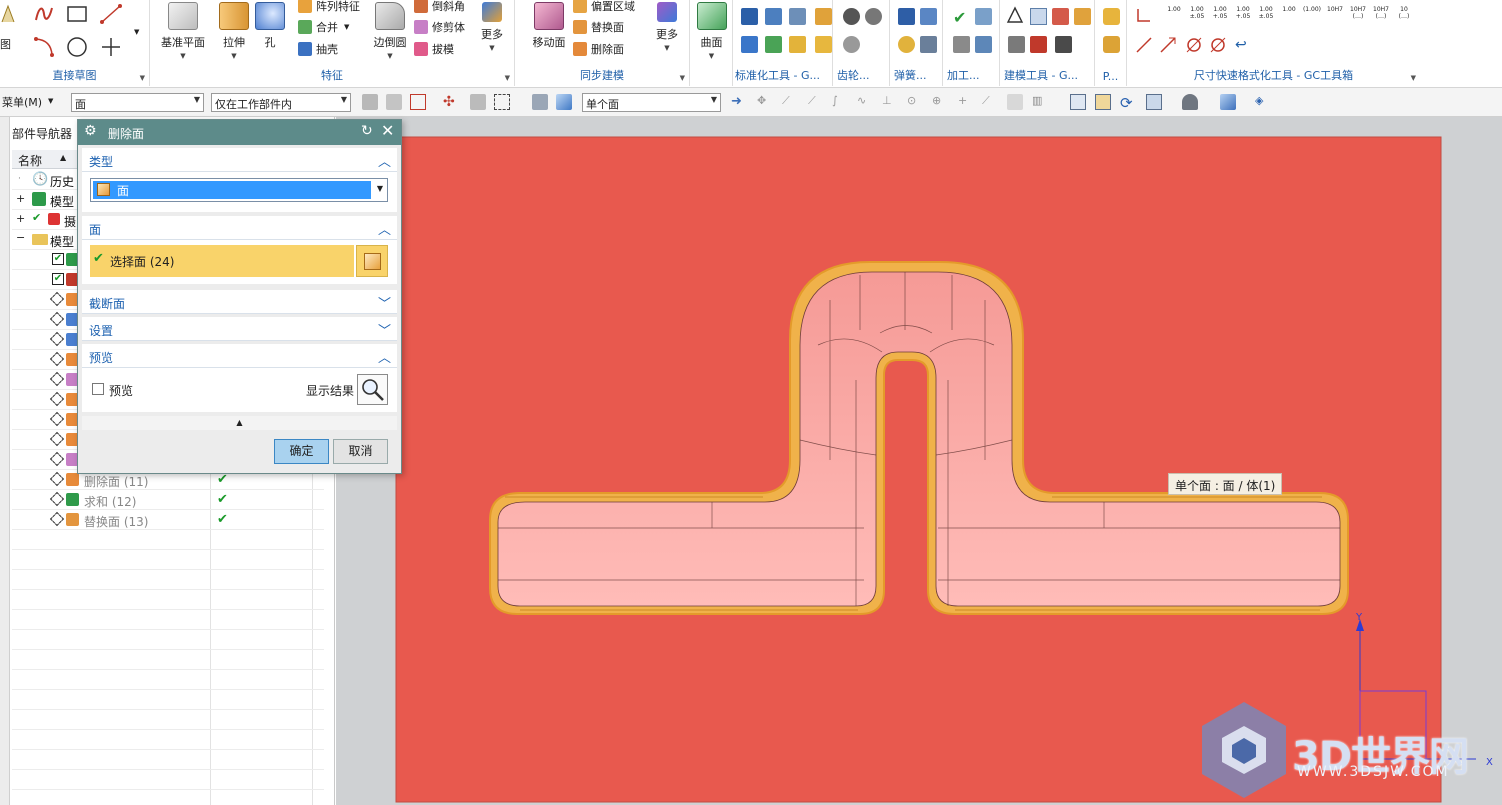 This screenshot has height=805, width=1502. What do you see at coordinates (1040, 102) in the screenshot?
I see `snap-icon: ▥` at bounding box center [1040, 102].